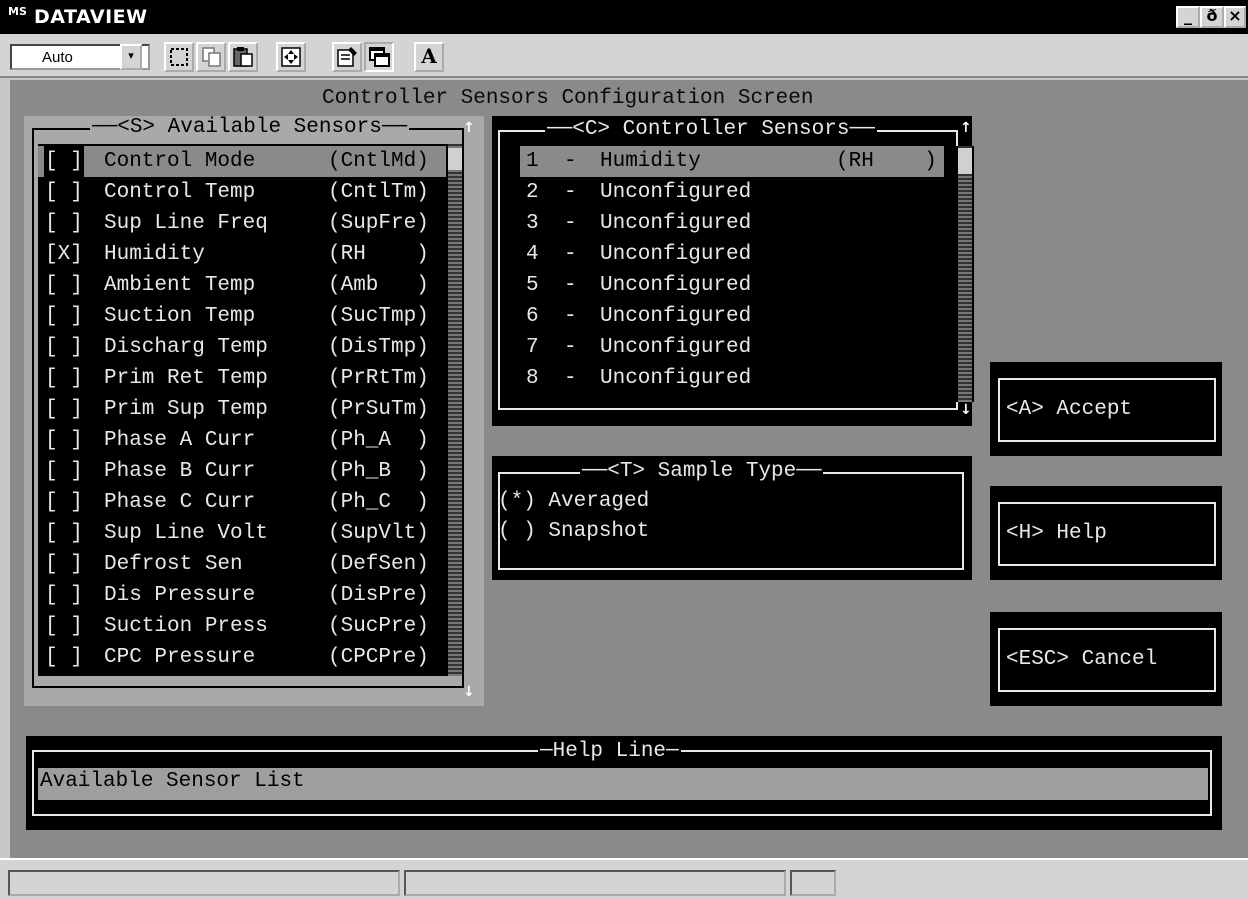  What do you see at coordinates (180, 502) in the screenshot?
I see `sensor-name: Phase C Curr` at bounding box center [180, 502].